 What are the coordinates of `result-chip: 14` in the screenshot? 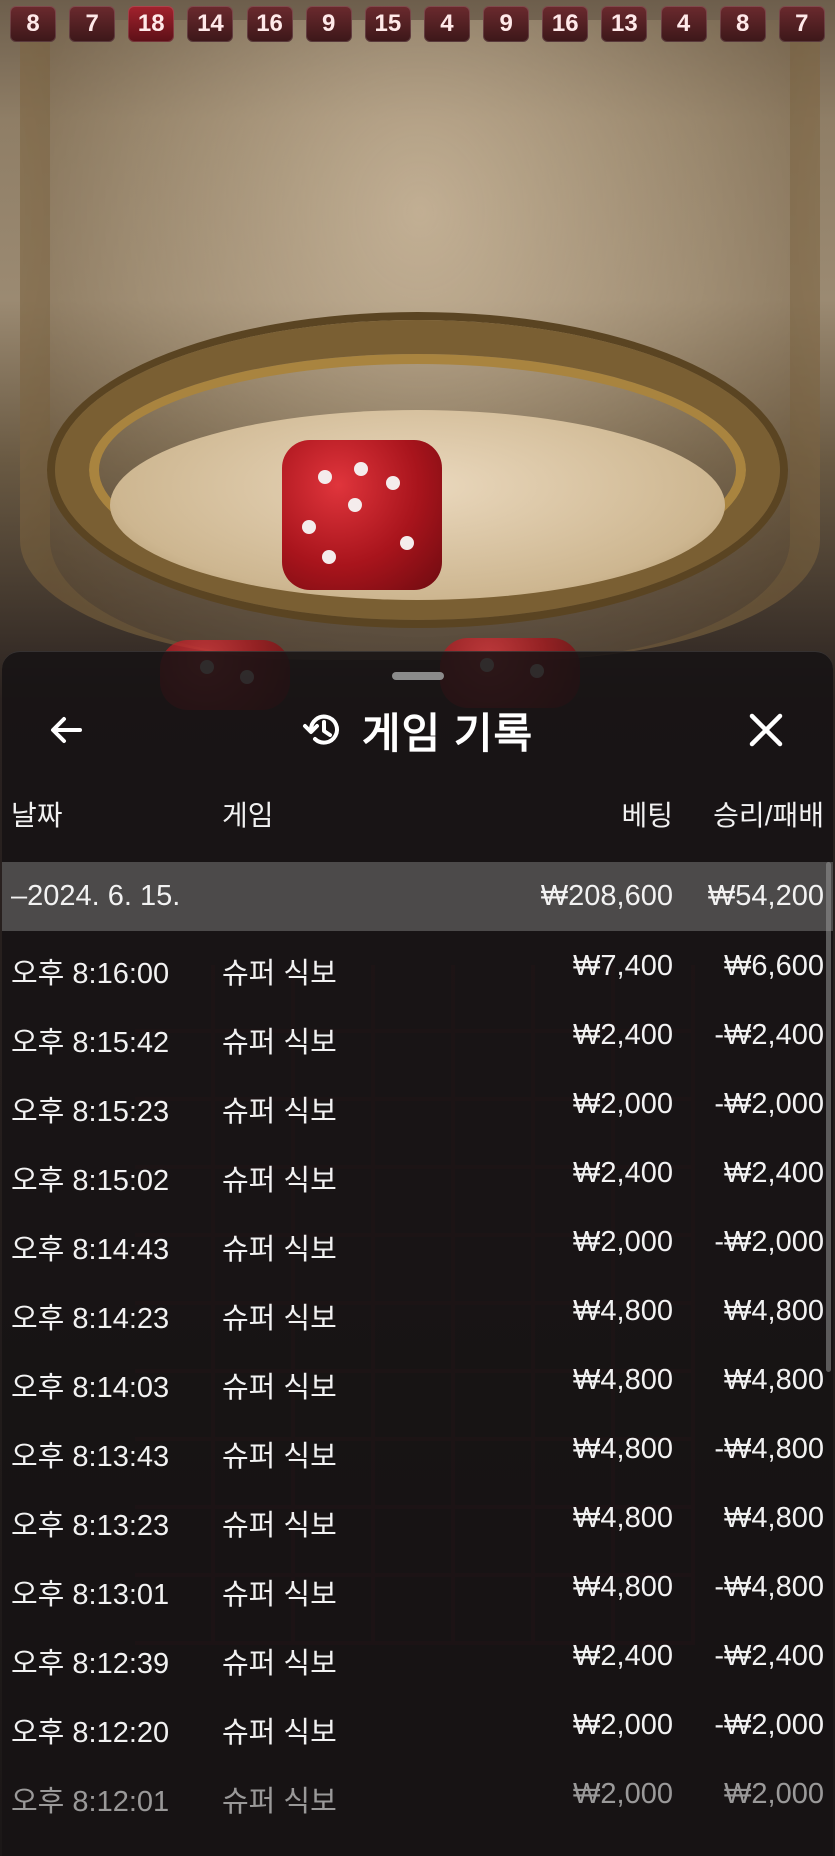 It's located at (210, 24).